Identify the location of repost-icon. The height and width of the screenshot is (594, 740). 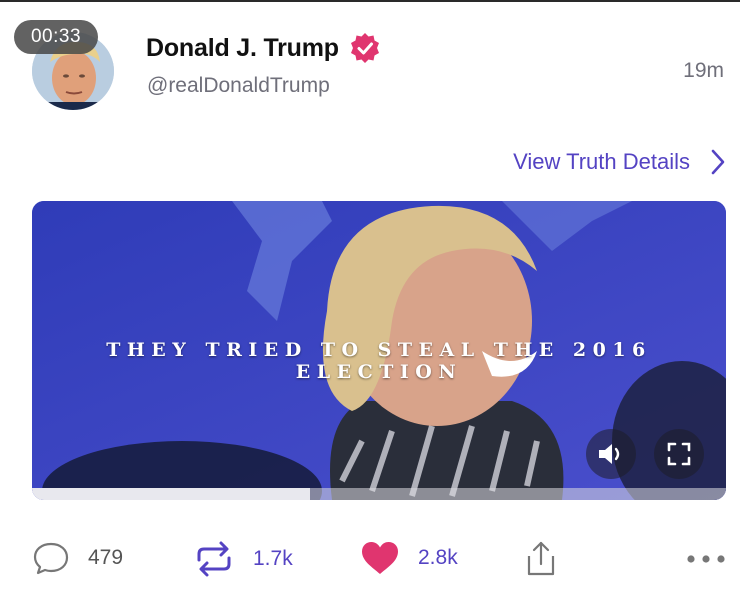
(214, 559).